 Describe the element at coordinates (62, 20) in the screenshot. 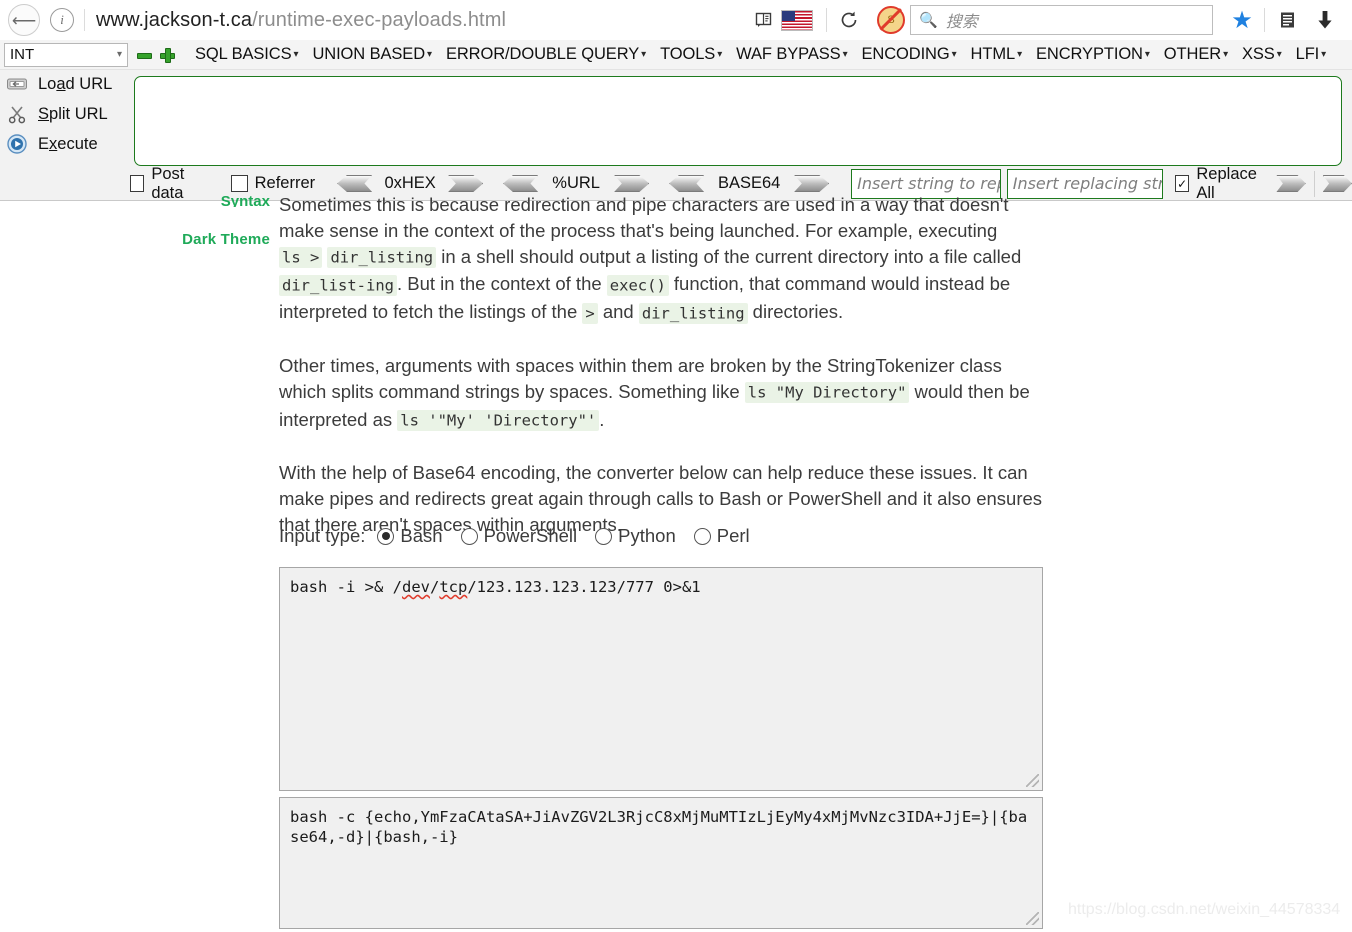

I see `page-info-icon: i` at that location.